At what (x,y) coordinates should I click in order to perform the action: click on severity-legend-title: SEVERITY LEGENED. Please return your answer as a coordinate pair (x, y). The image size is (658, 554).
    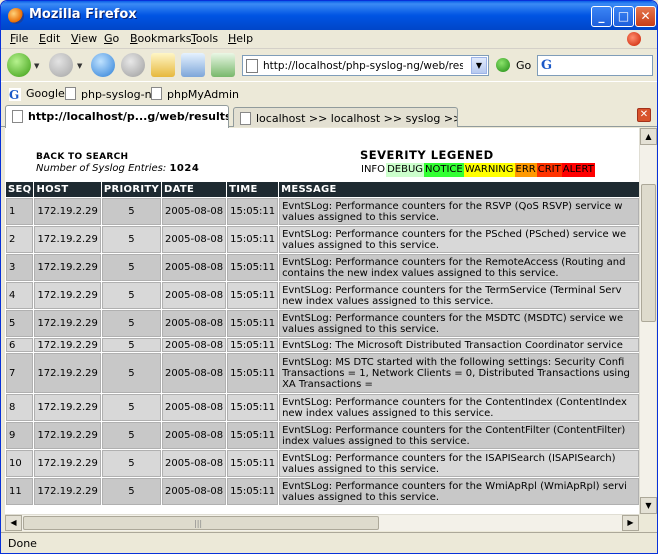
    Looking at the image, I should click on (427, 155).